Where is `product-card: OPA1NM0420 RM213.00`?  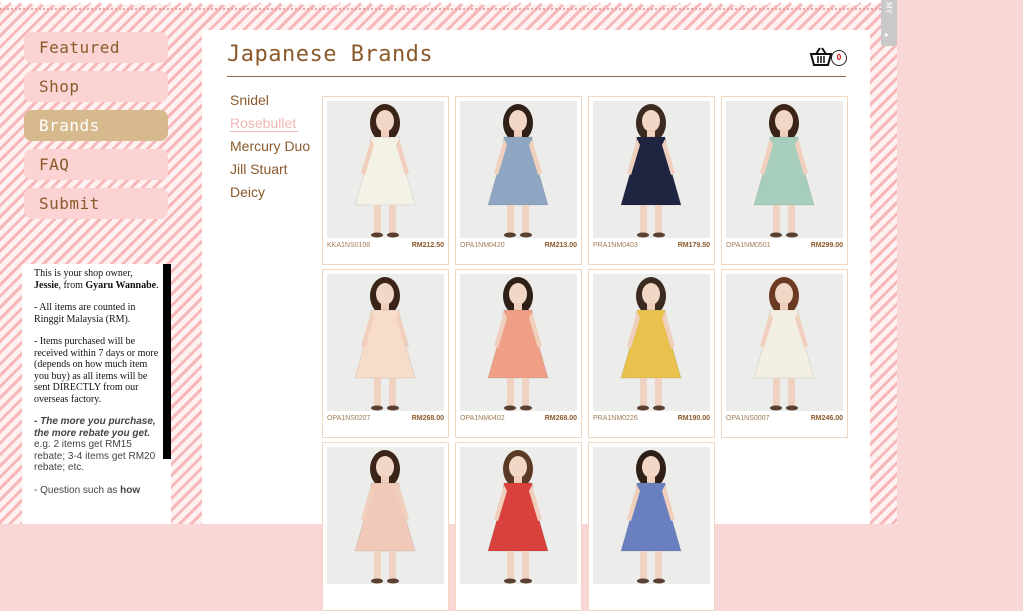
product-card: OPA1NM0420 RM213.00 is located at coordinates (518, 180).